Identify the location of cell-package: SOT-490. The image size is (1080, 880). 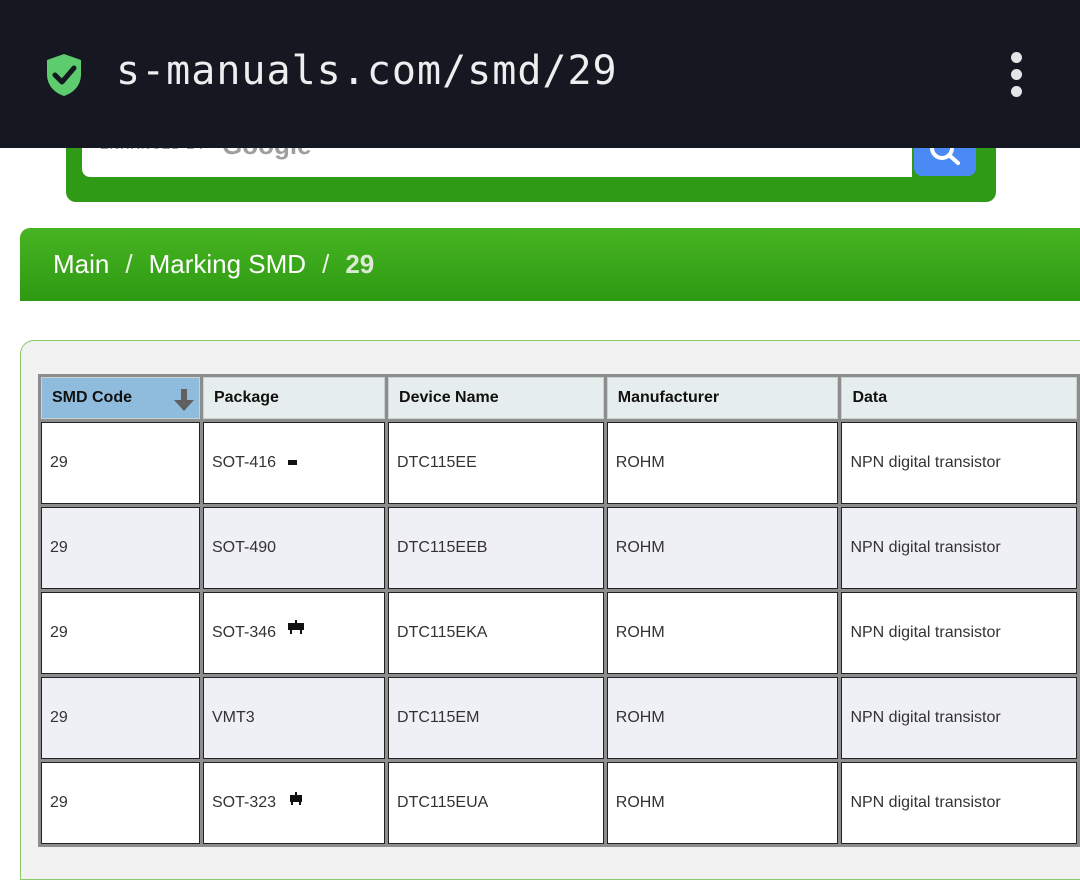
(294, 548).